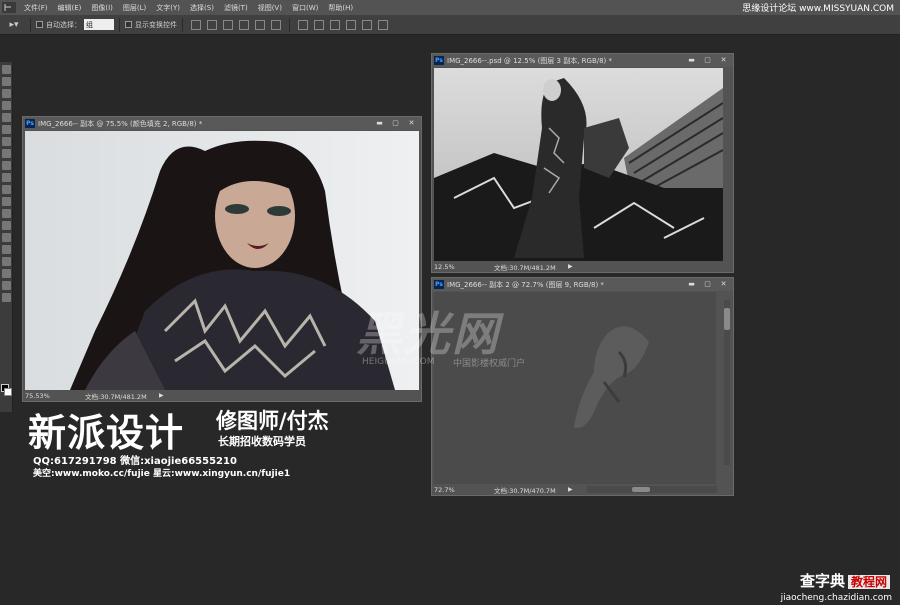  I want to click on menu-image: 图像(I), so click(102, 8).